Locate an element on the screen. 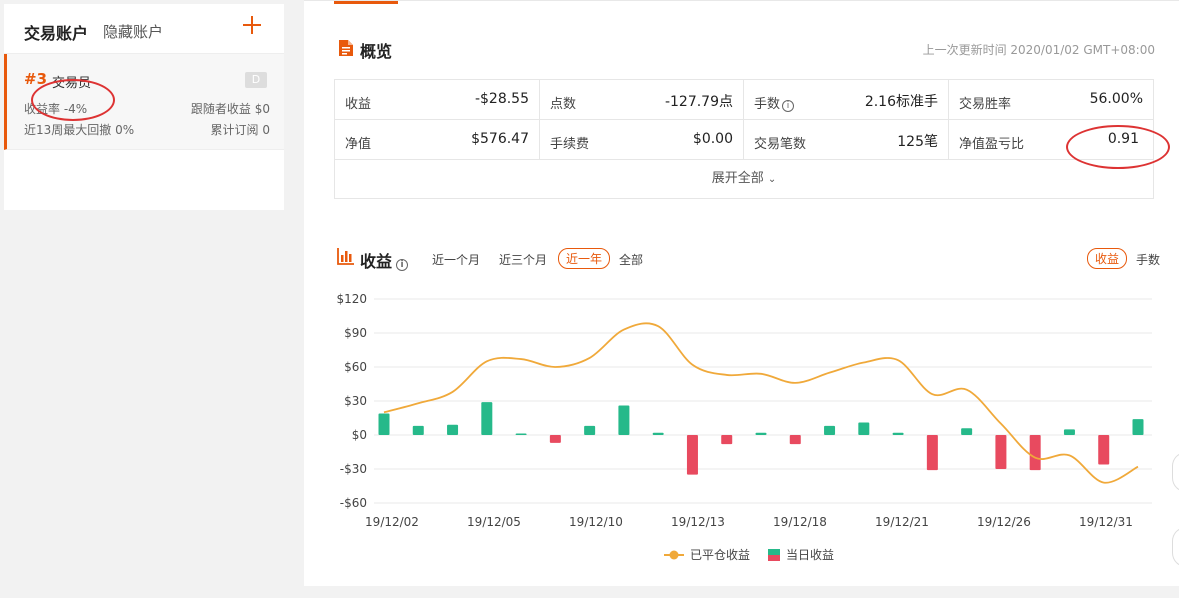 This screenshot has height=598, width=1179. range-all: 全部 is located at coordinates (631, 259).